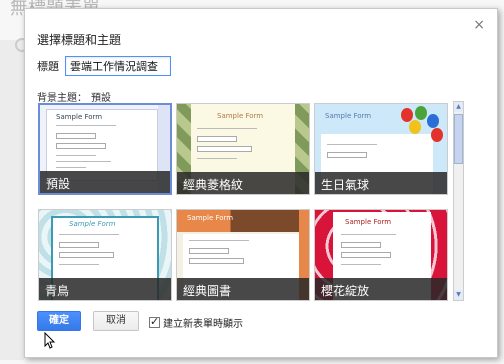 The width and height of the screenshot is (504, 364). I want to click on theme-tile-blue-bird: Sample Form 青鳥, so click(105, 255).